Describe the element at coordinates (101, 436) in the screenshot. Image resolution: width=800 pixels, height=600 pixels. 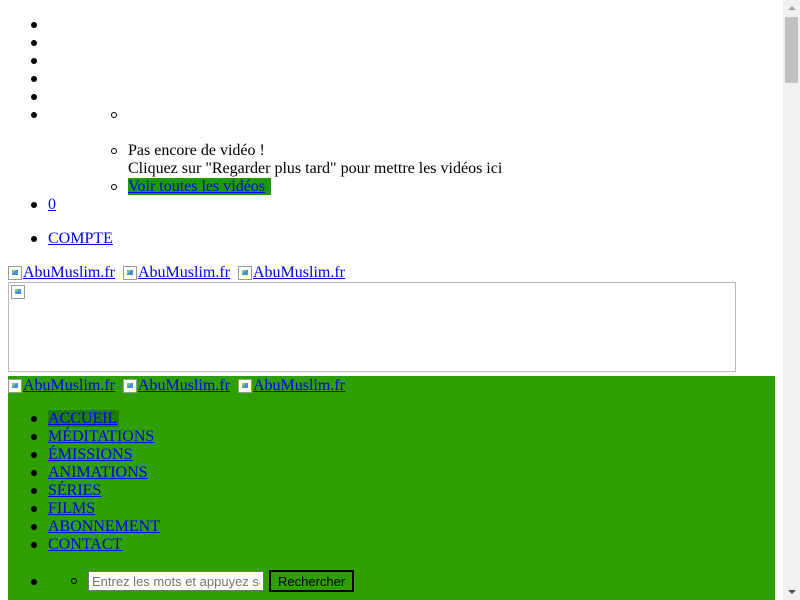
I see `nav-link-meditations: MÉDITATIONS` at that location.